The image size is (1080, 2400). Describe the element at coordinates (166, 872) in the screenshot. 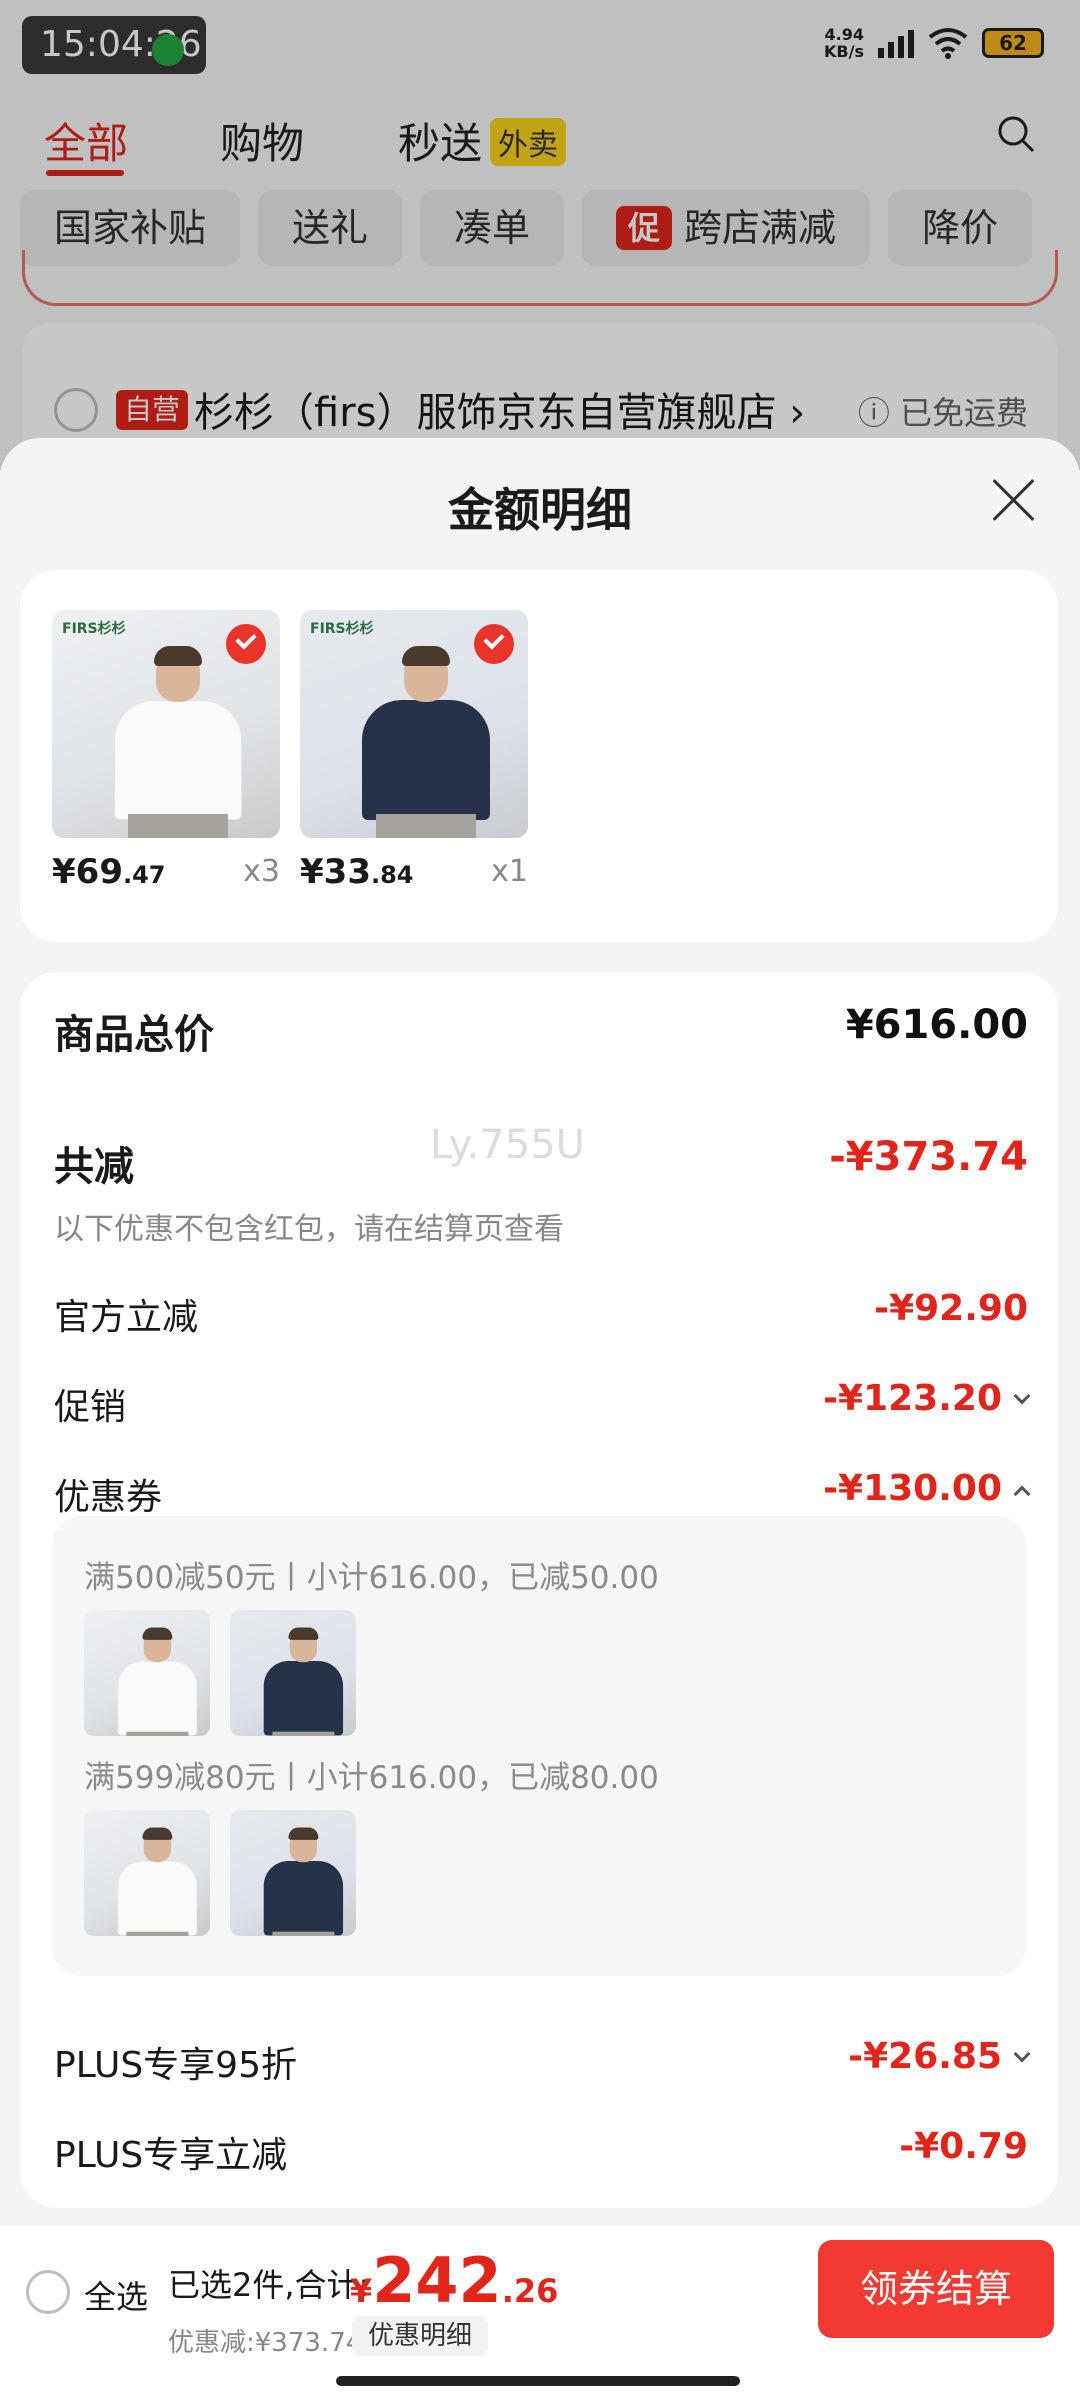

I see `product-price: ¥69.47 x3` at that location.